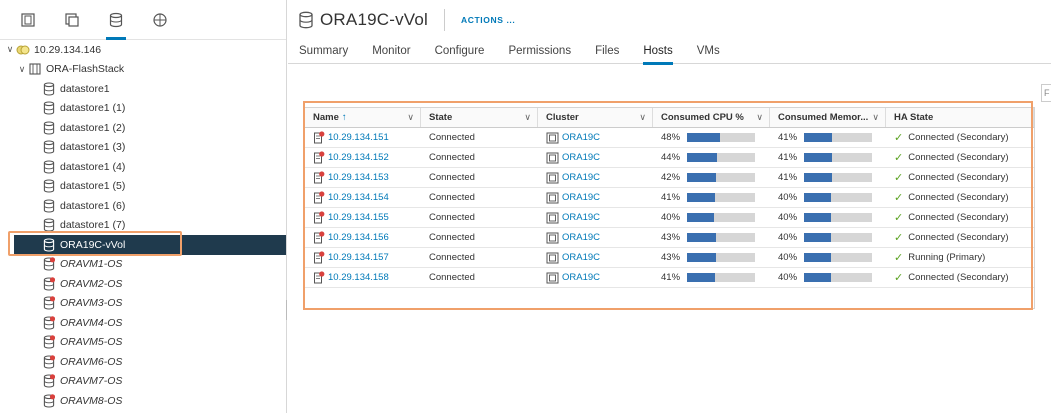  I want to click on usage-bar-fill, so click(701, 217).